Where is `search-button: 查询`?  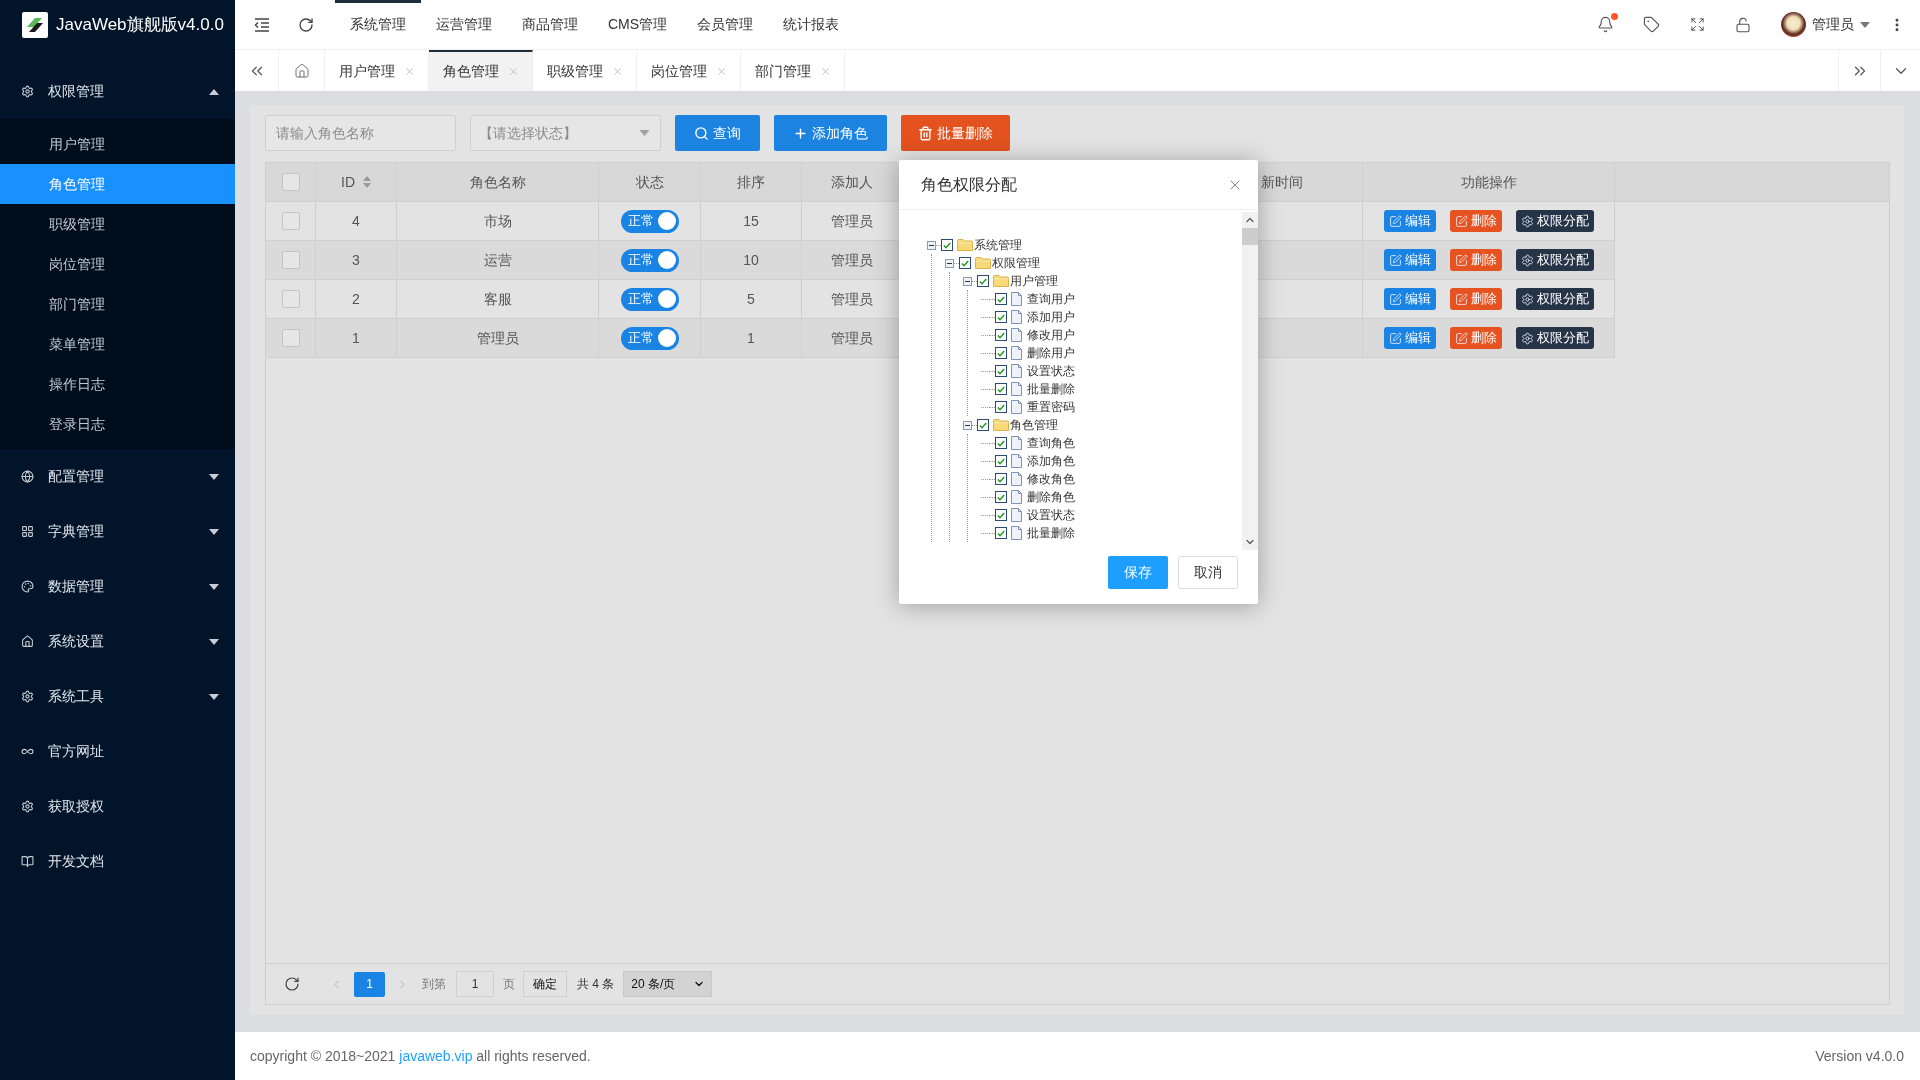
search-button: 查询 is located at coordinates (717, 133).